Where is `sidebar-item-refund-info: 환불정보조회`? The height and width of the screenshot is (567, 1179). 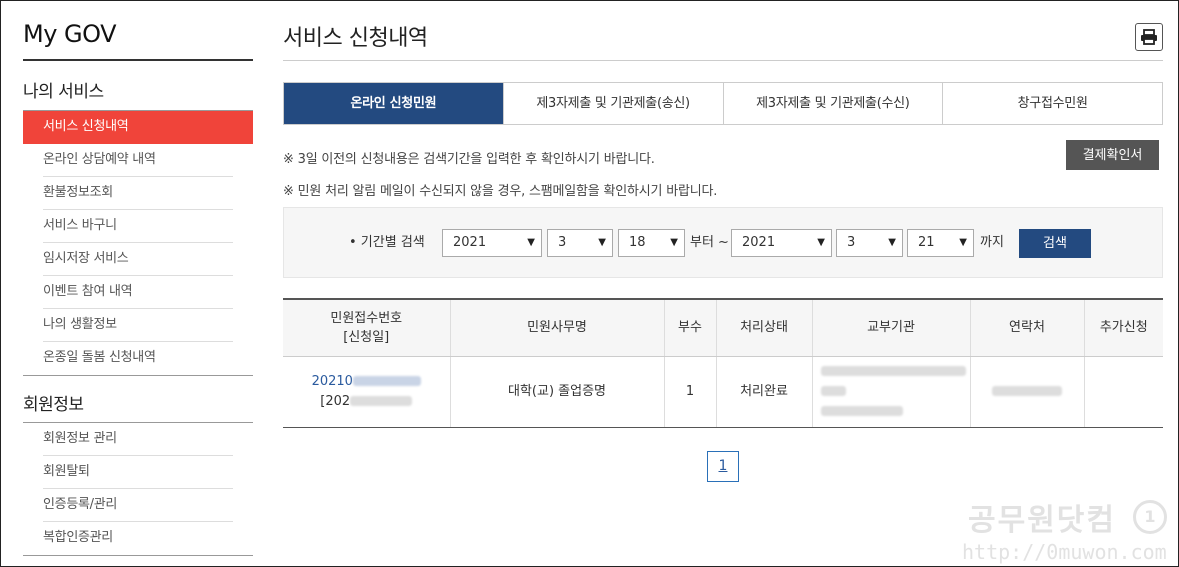
sidebar-item-refund-info: 환불정보조회 is located at coordinates (138, 193).